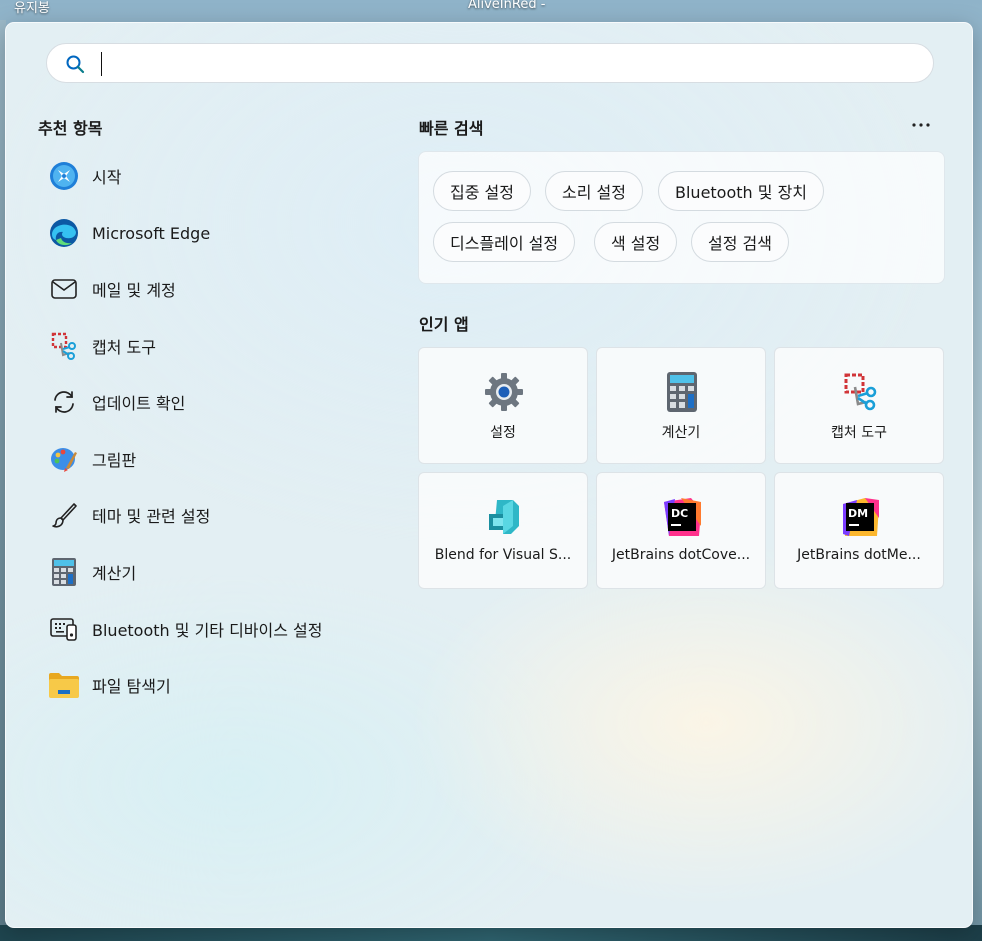 This screenshot has width=982, height=941. Describe the element at coordinates (858, 513) in the screenshot. I see `dotmemory-badge-text: DM` at that location.